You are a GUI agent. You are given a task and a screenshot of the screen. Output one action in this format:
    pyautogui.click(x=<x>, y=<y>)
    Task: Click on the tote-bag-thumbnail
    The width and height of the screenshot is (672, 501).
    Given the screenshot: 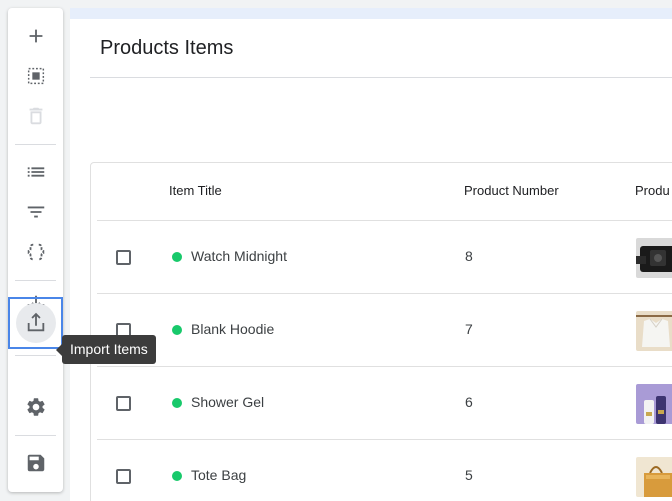 What is the action you would take?
    pyautogui.click(x=654, y=477)
    